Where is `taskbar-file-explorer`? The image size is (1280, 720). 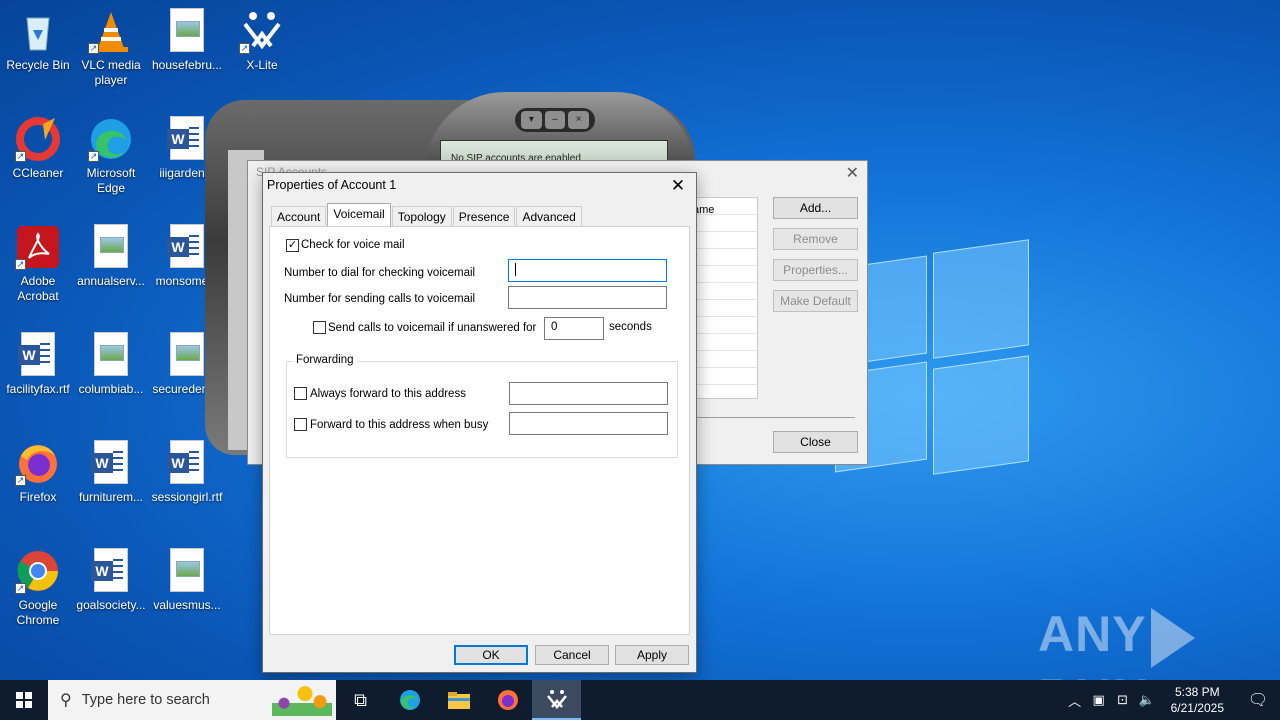 taskbar-file-explorer is located at coordinates (458, 700).